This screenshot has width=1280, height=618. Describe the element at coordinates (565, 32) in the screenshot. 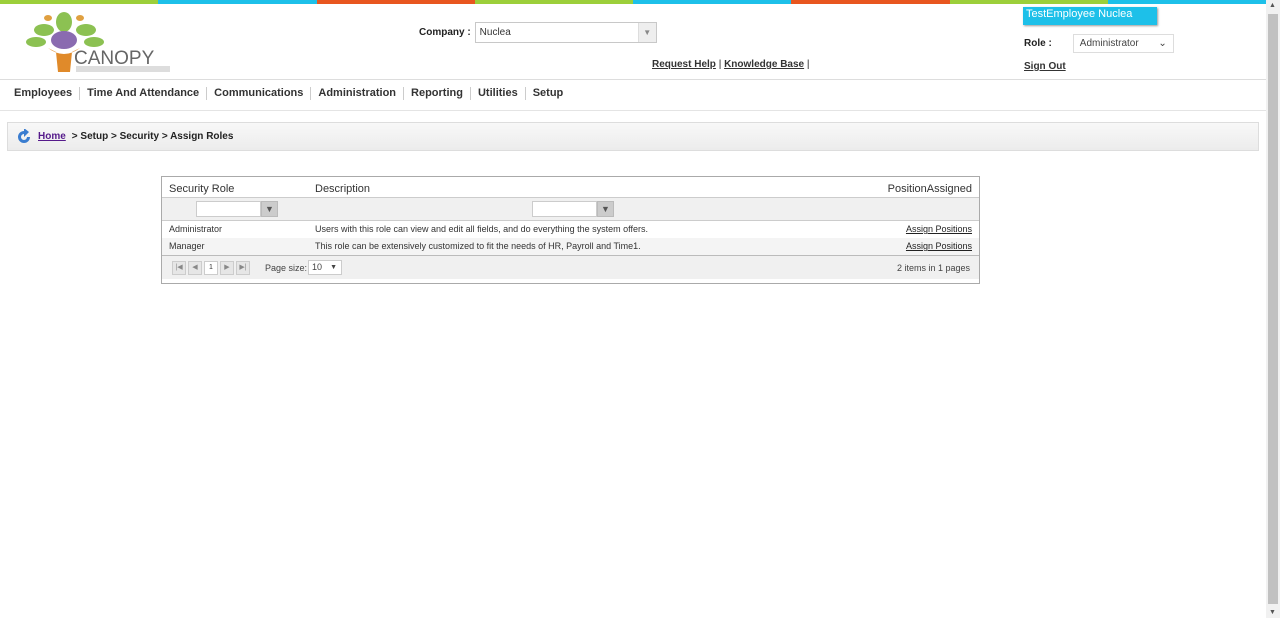

I see `company-combobox: Nuclea ▼` at that location.